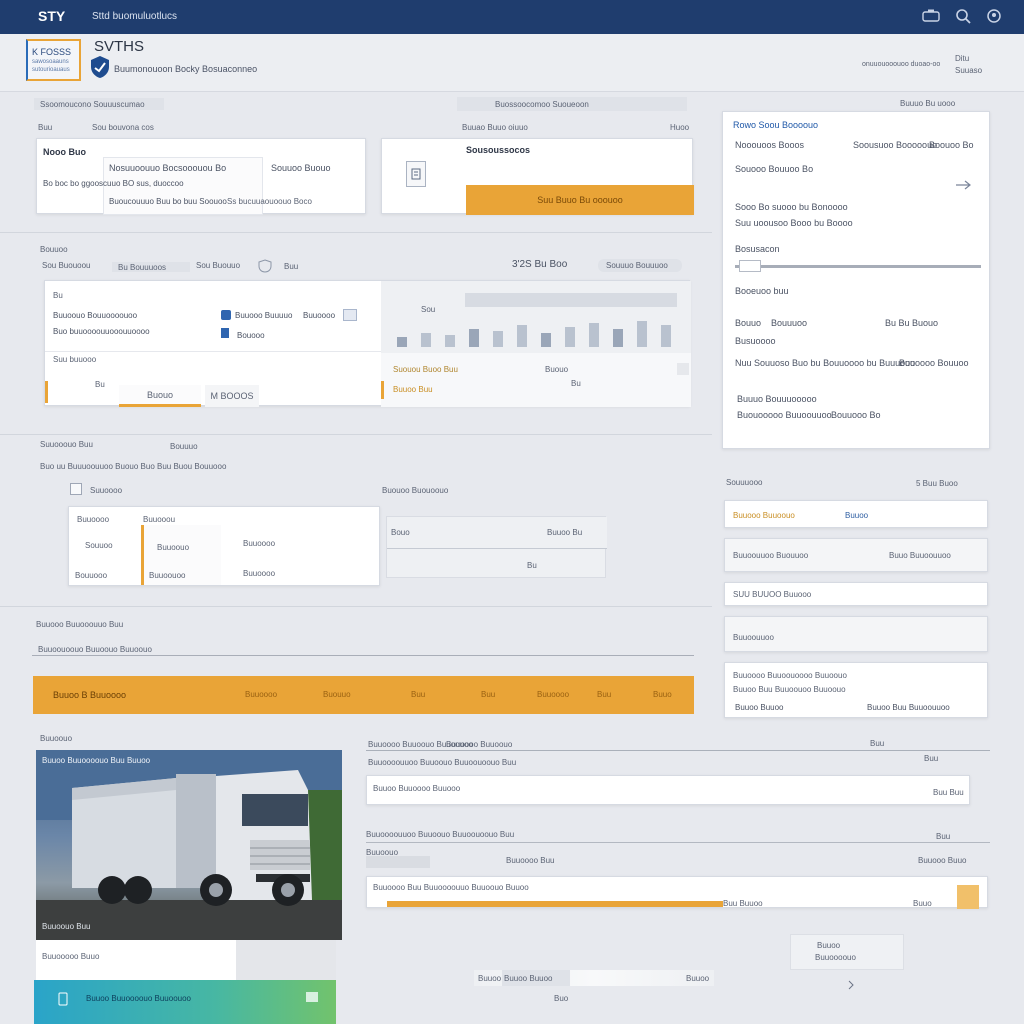 This screenshot has width=1024, height=1024. I want to click on card-line: Ss bucuuaouoouo Boco, so click(269, 201).